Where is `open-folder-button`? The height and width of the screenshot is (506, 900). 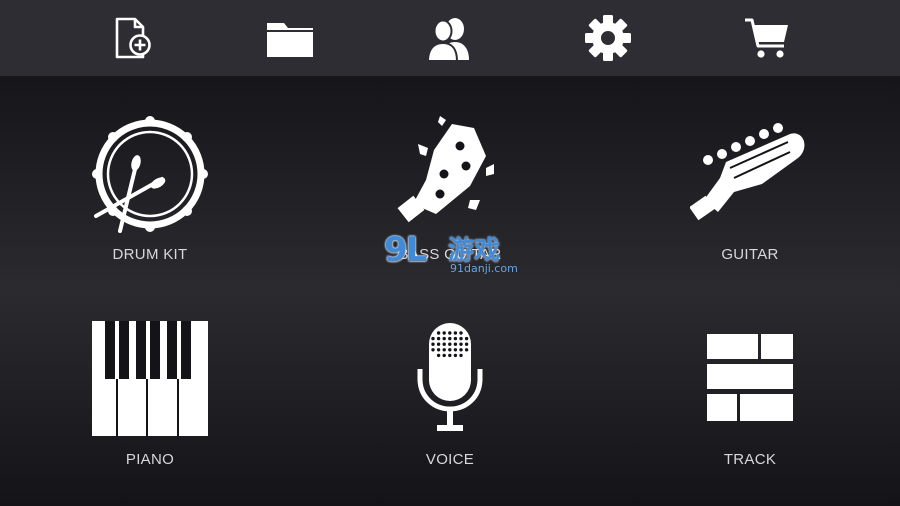
open-folder-button is located at coordinates (290, 38).